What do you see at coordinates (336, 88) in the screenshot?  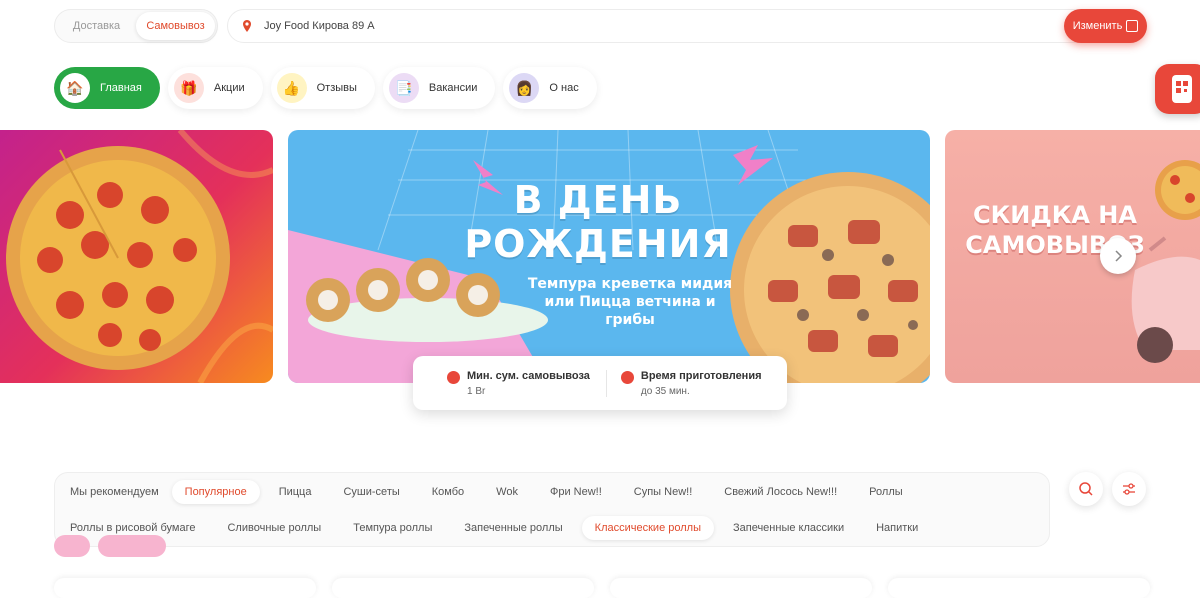 I see `nav-item-label: Отзывы` at bounding box center [336, 88].